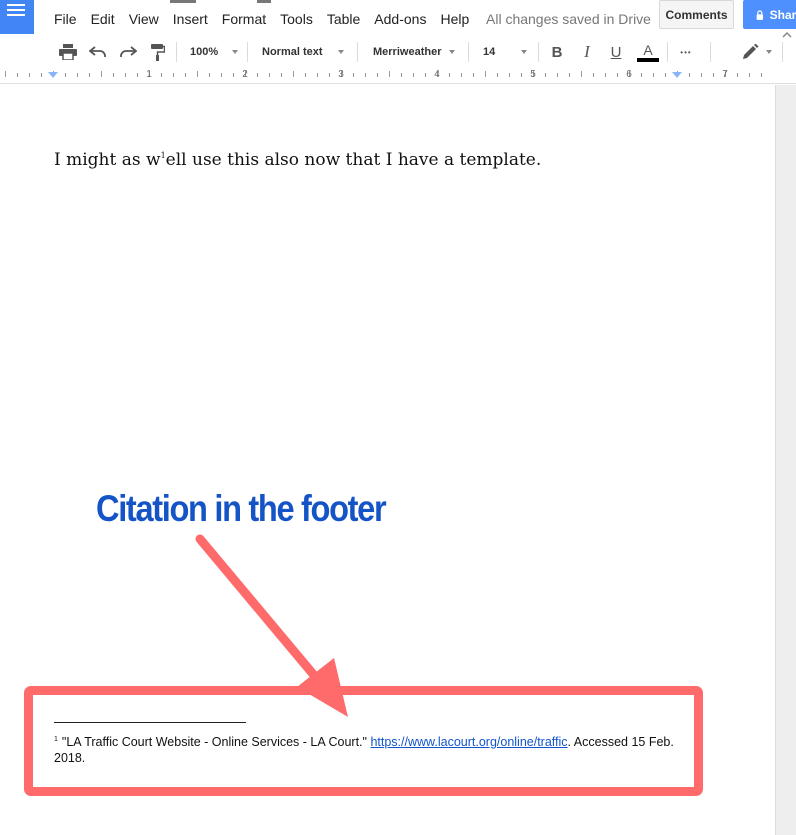 This screenshot has height=835, width=796. I want to click on style-select: Normal text, so click(303, 52).